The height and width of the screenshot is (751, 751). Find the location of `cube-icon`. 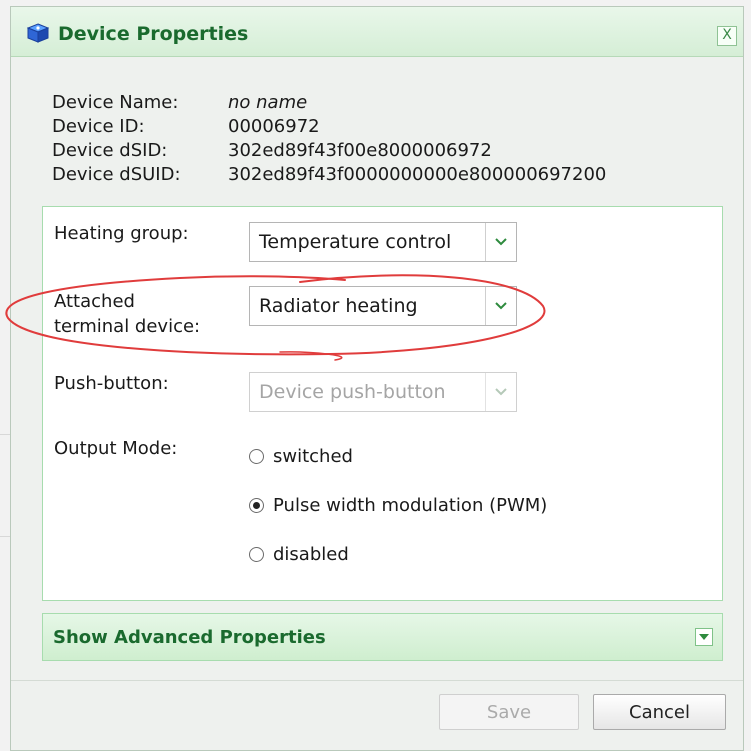

cube-icon is located at coordinates (38, 33).